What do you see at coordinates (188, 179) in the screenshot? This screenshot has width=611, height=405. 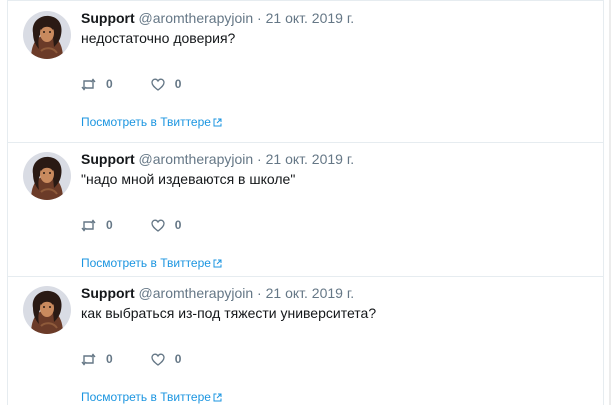 I see `tweet-text: "надо мной издеваются в школе"` at bounding box center [188, 179].